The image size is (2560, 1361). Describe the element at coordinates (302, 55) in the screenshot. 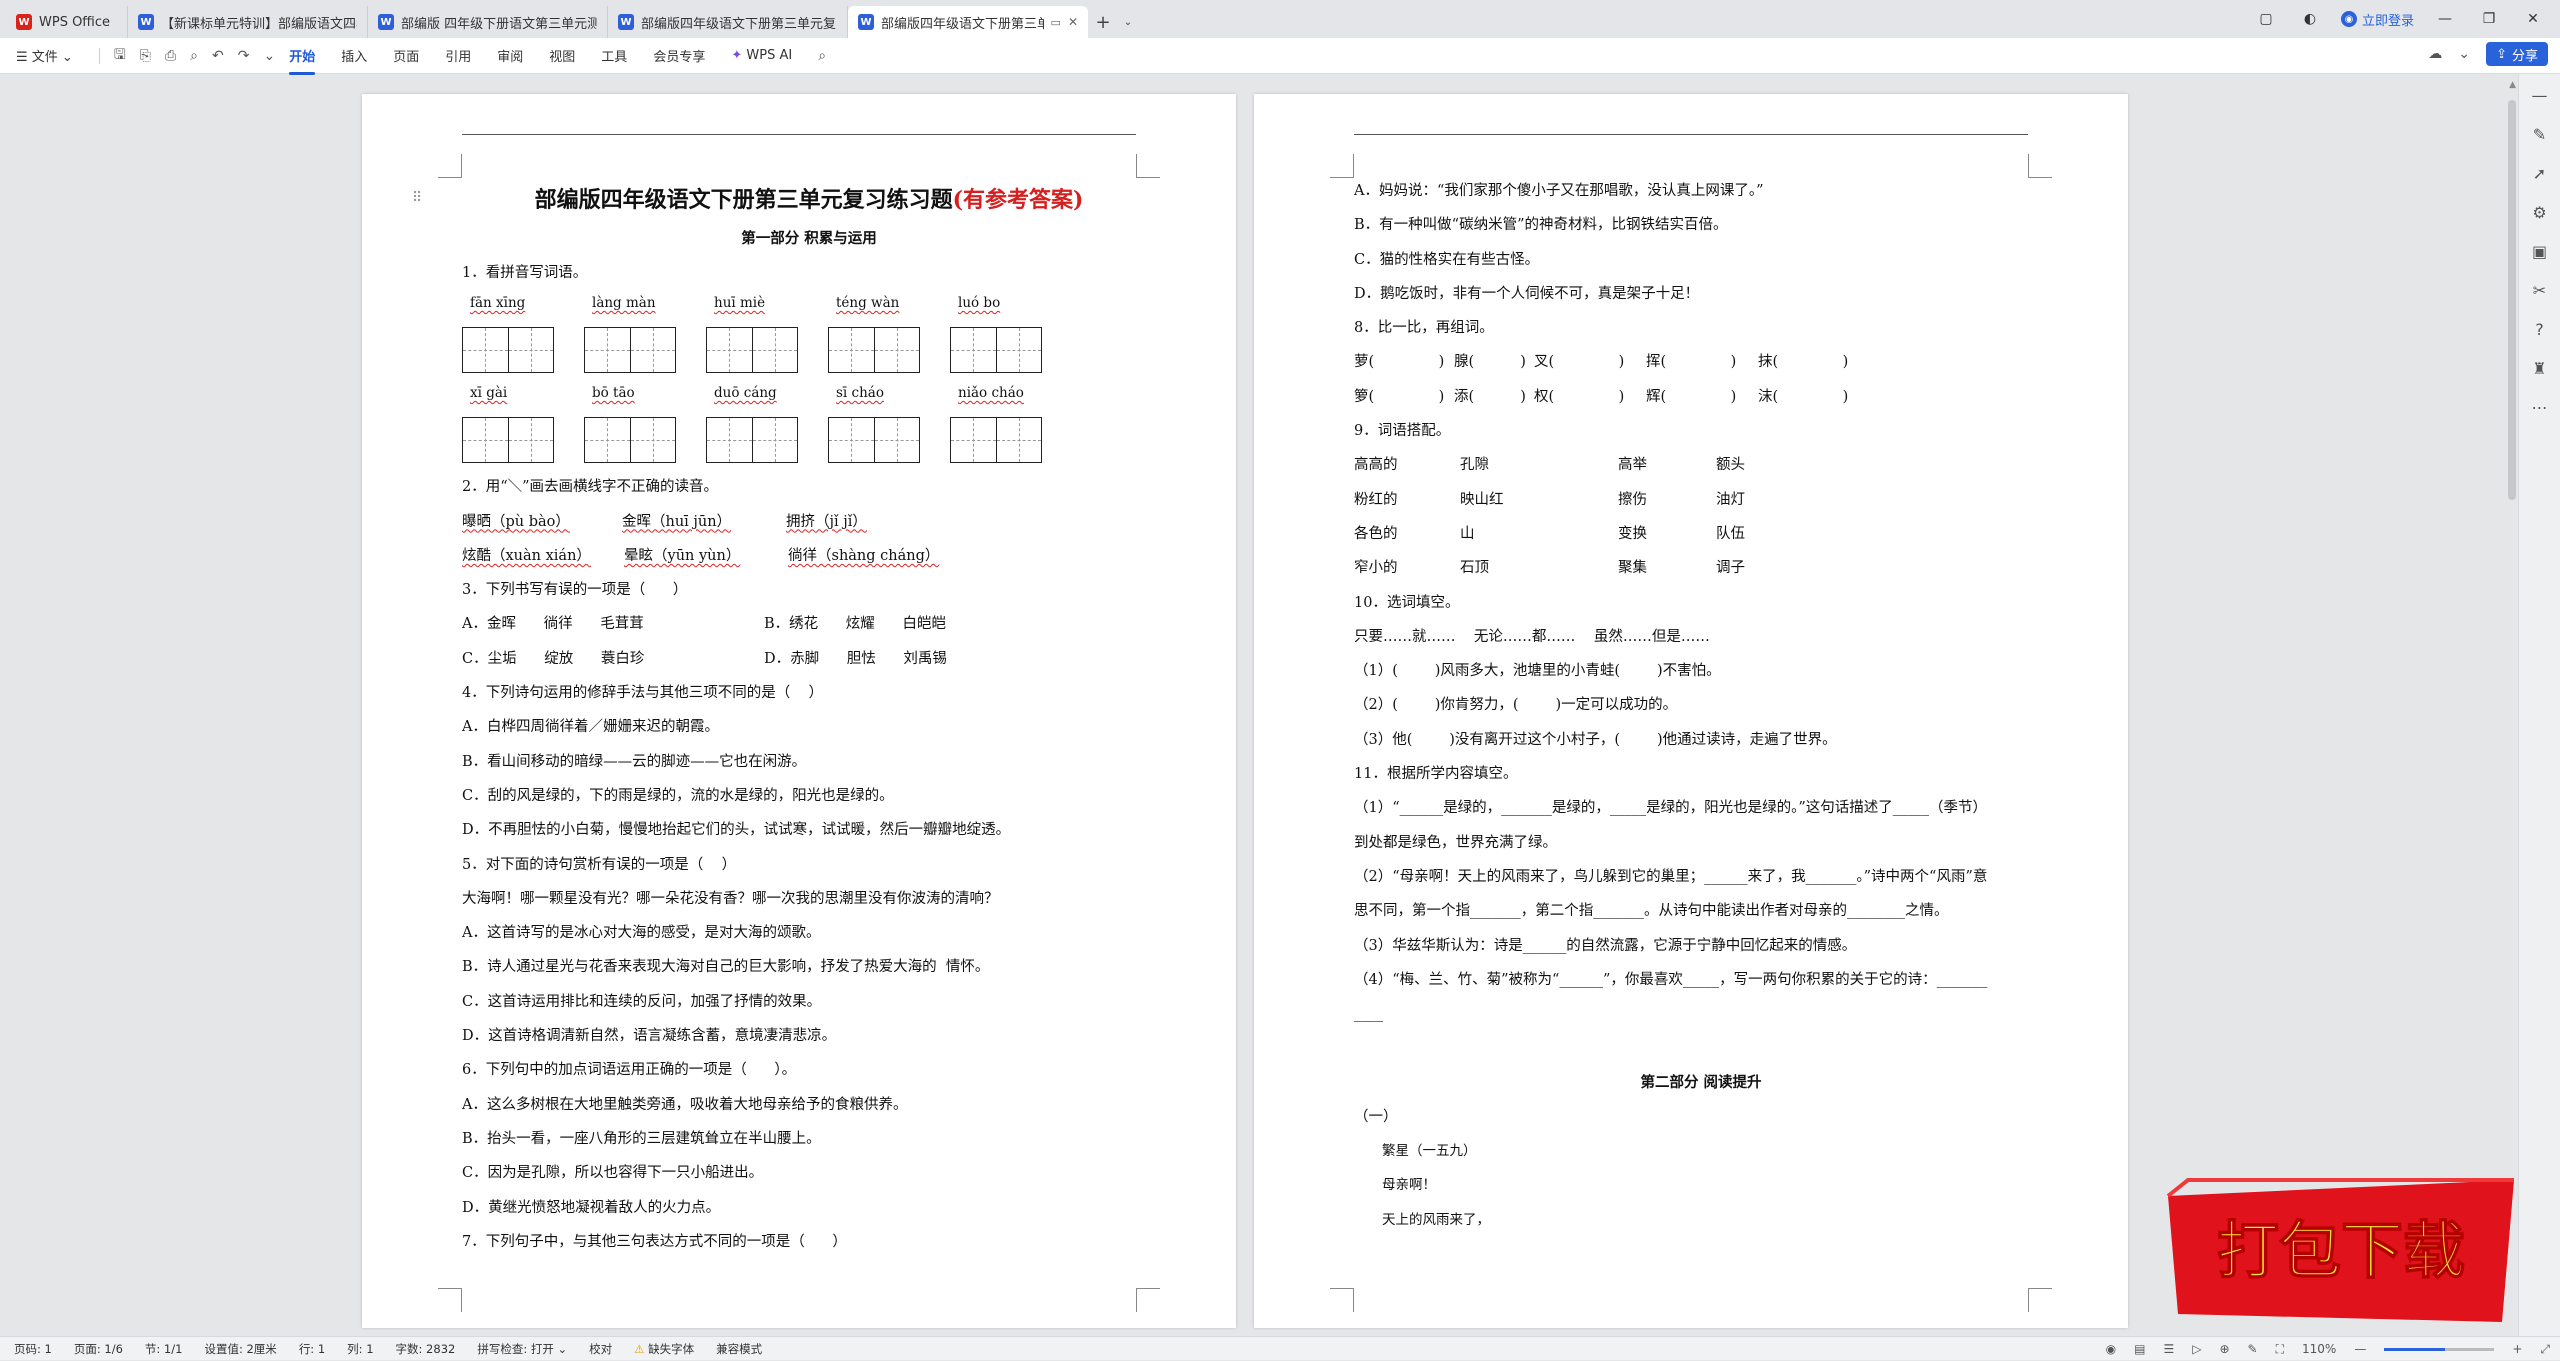

I see `menu-home: 开始` at that location.